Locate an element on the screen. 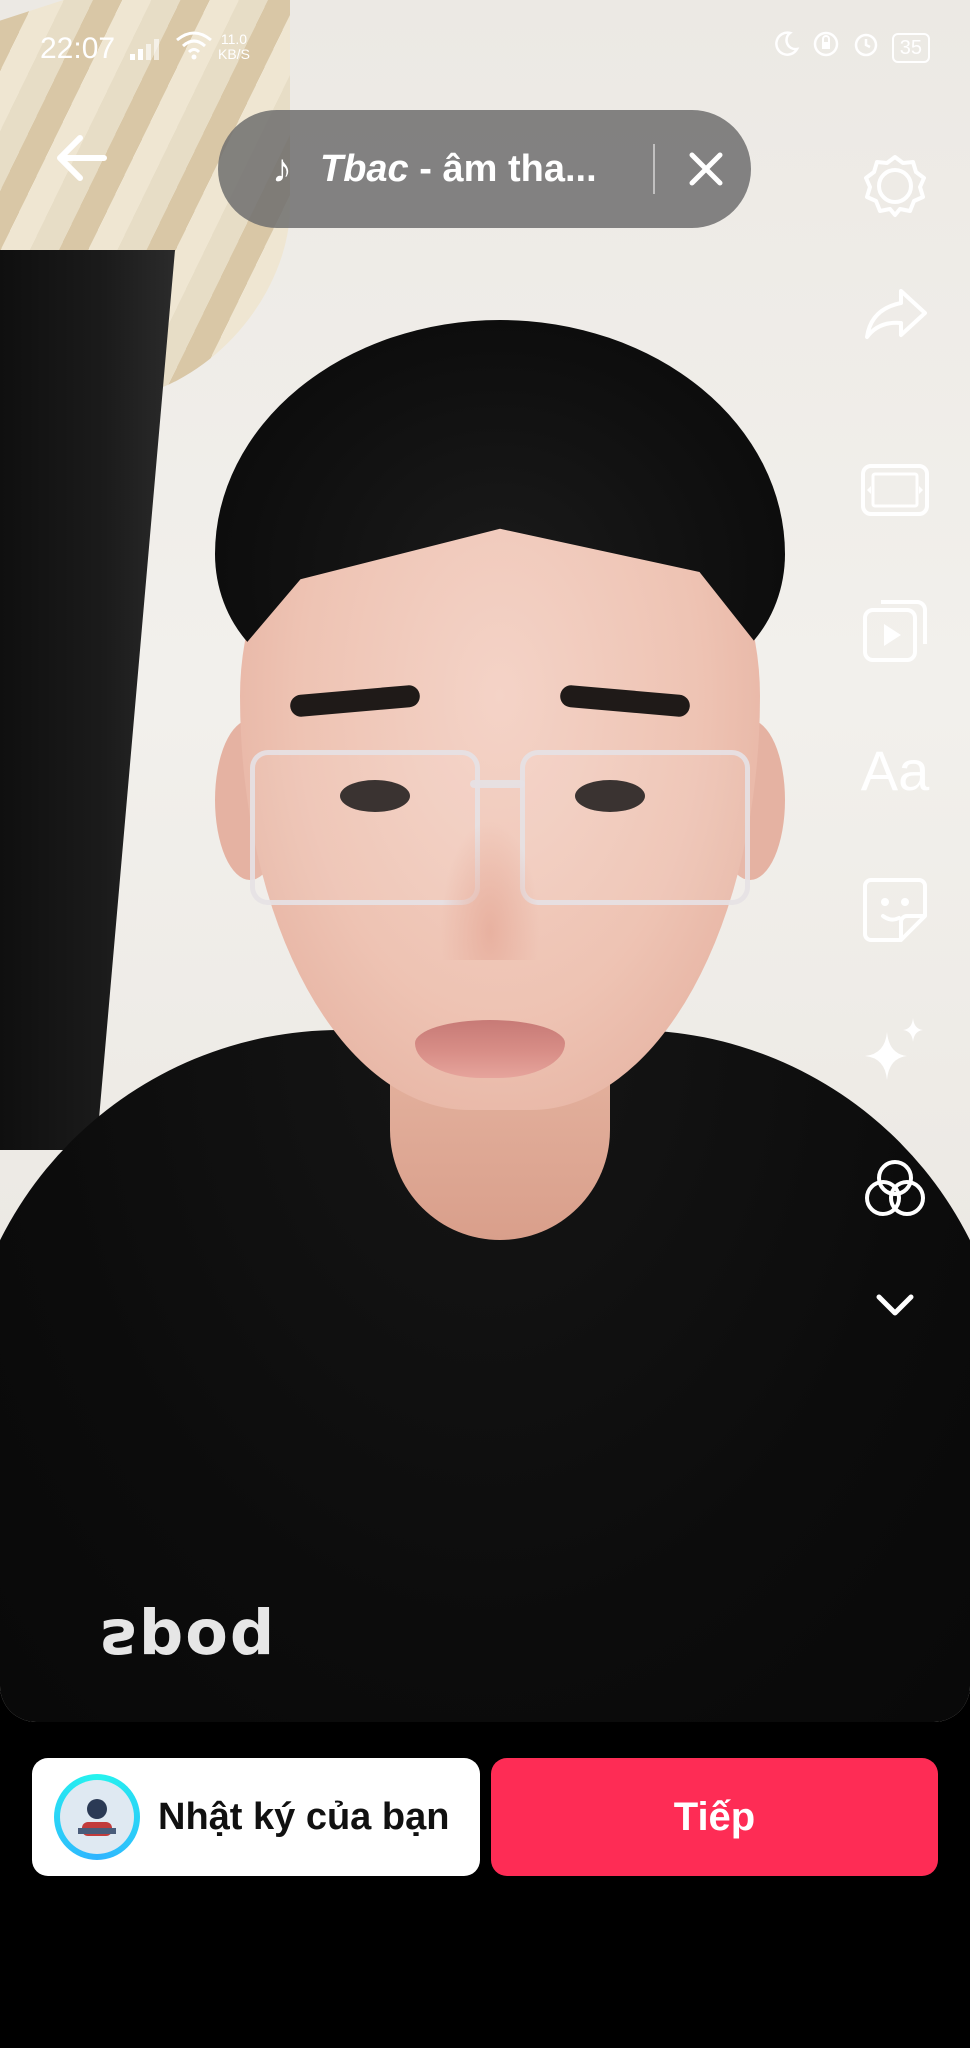 The height and width of the screenshot is (2048, 970). lock-rotation-icon is located at coordinates (826, 48).